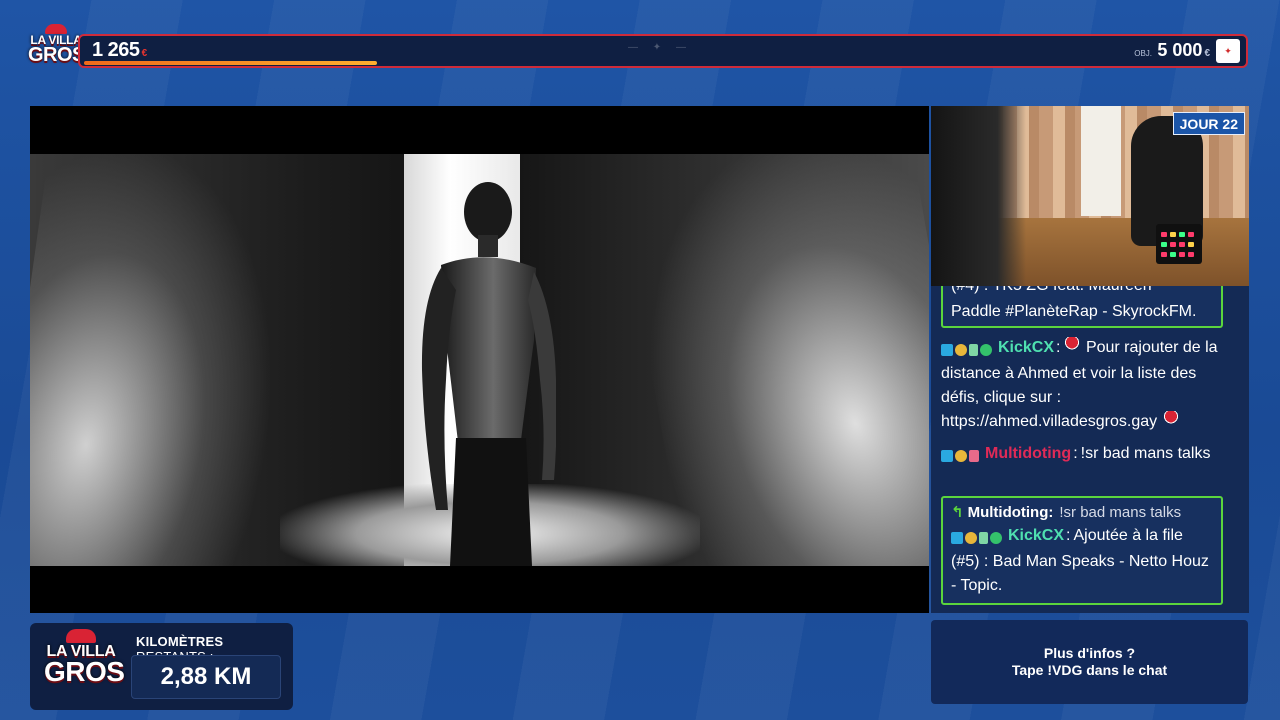 The width and height of the screenshot is (1280, 720). Describe the element at coordinates (144, 53) in the screenshot. I see `donation-amount-currency: €` at that location.